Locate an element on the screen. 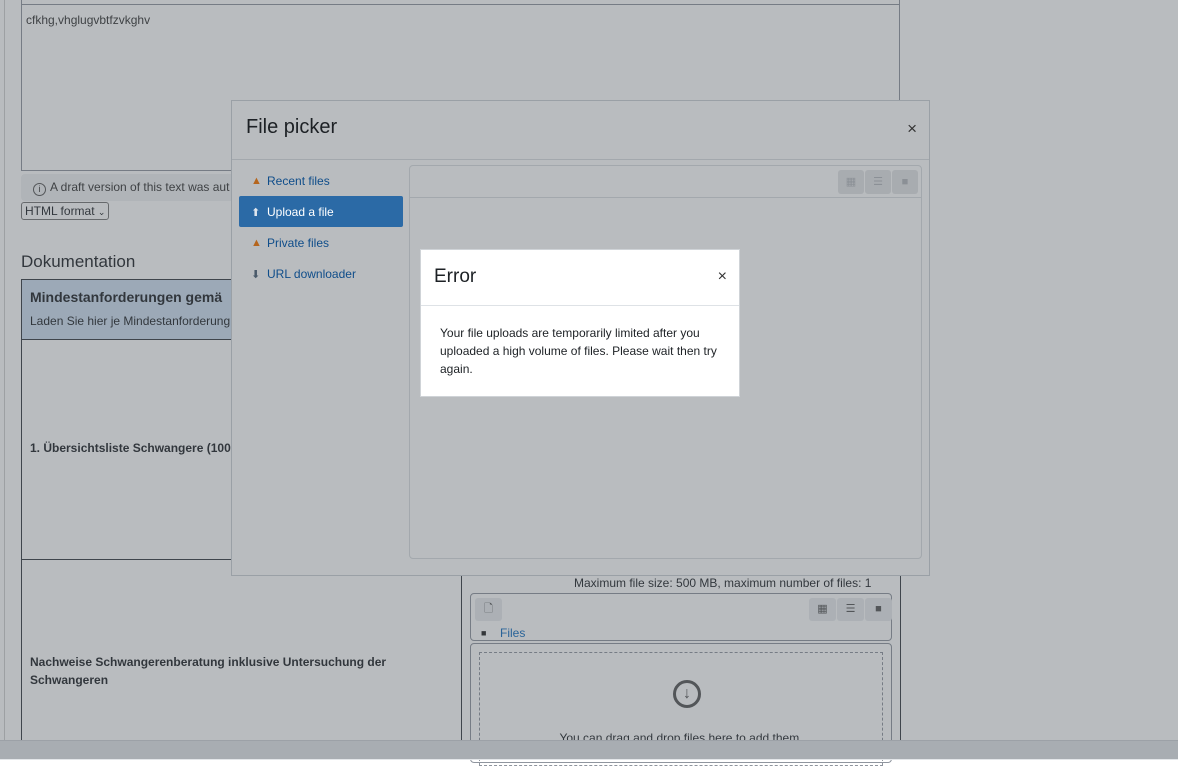  nav-item-label: Upload a file is located at coordinates (300, 212).